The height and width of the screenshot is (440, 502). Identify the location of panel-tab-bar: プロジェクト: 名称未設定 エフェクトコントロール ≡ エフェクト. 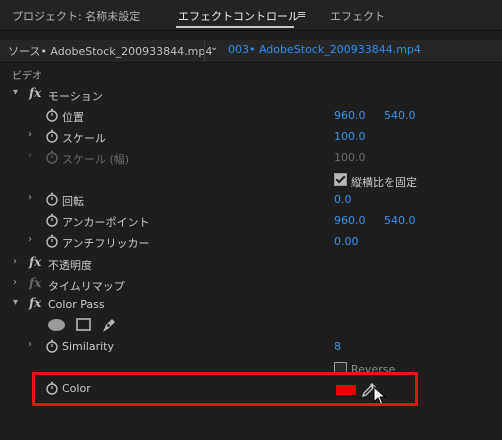
(251, 15).